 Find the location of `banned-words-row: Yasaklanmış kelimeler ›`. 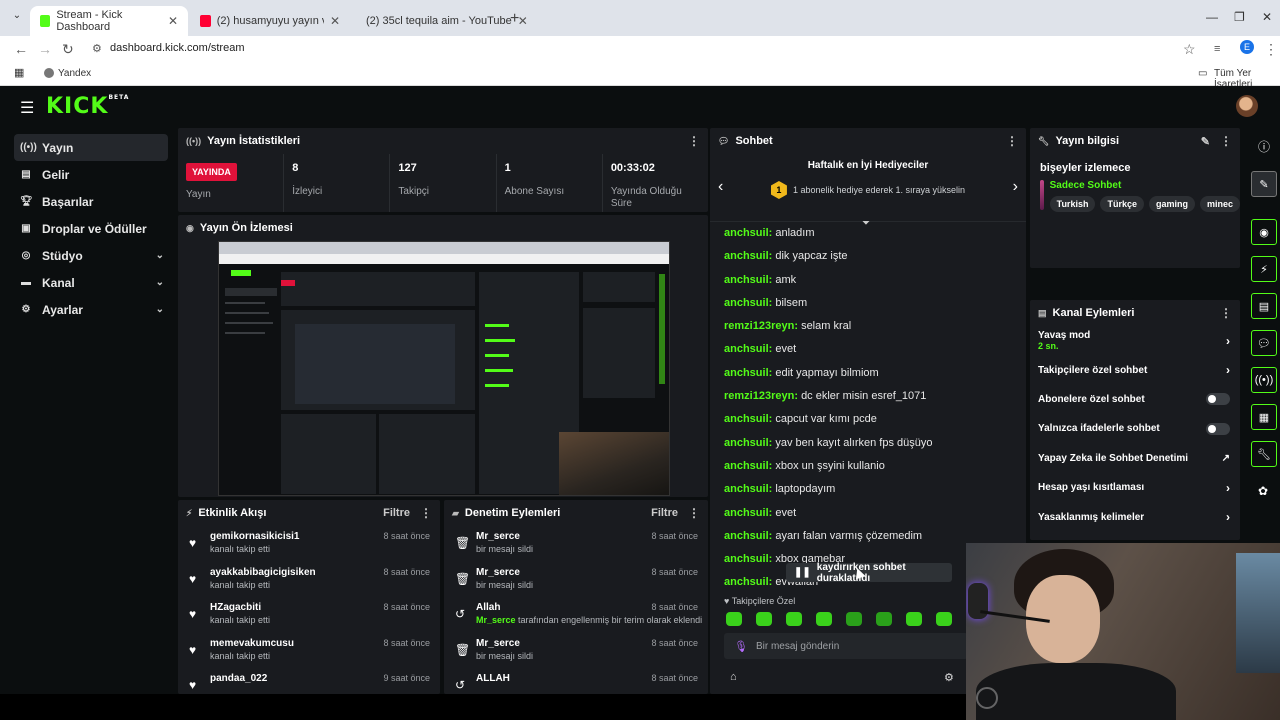

banned-words-row: Yasaklanmış kelimeler › is located at coordinates (1135, 516).